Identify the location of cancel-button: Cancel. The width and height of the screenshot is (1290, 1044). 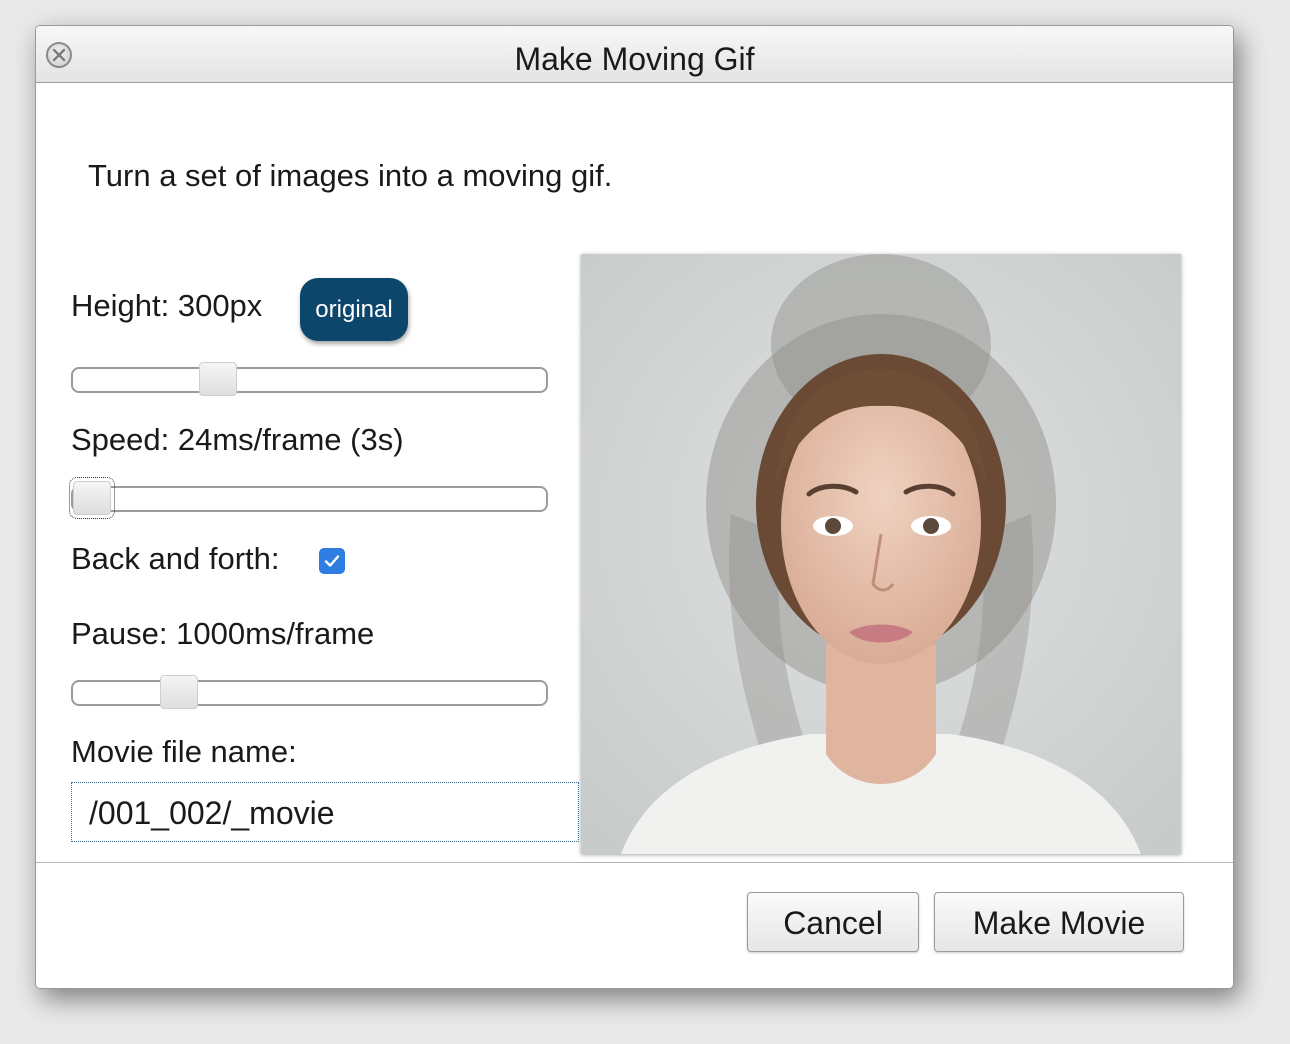
(833, 922).